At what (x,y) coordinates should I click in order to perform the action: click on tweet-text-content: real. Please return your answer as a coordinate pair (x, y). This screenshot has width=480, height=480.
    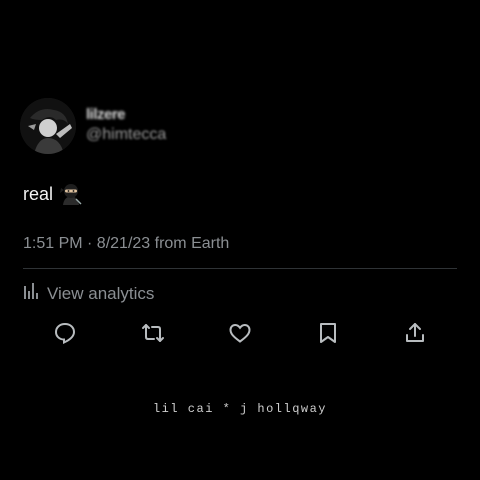
    Looking at the image, I should click on (38, 193).